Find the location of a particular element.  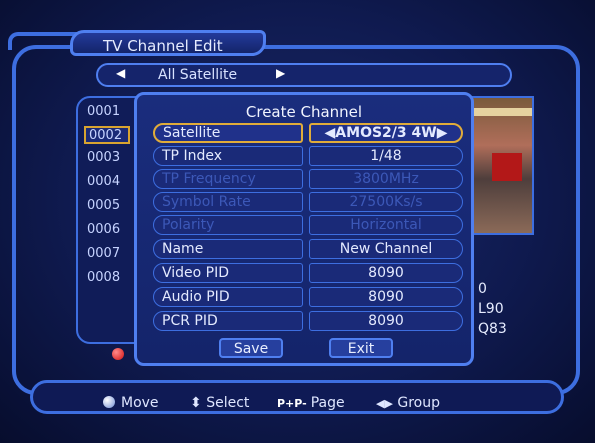

window-title: TV Channel Edit is located at coordinates (168, 43).